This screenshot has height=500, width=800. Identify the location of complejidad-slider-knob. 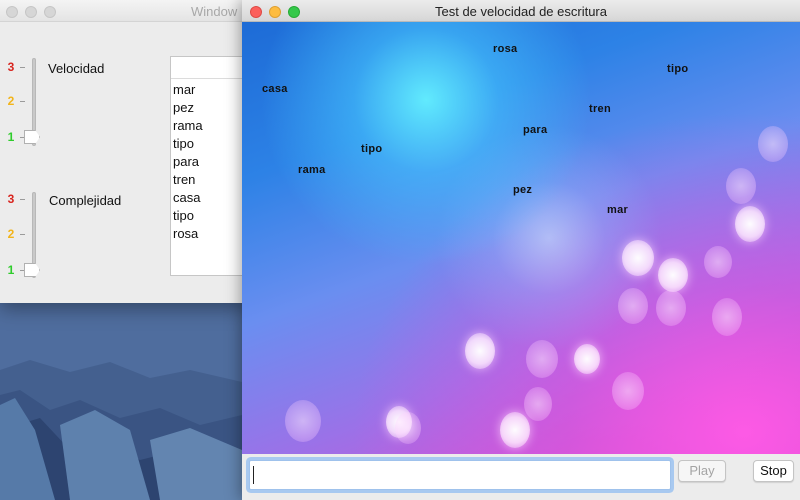
(32, 270).